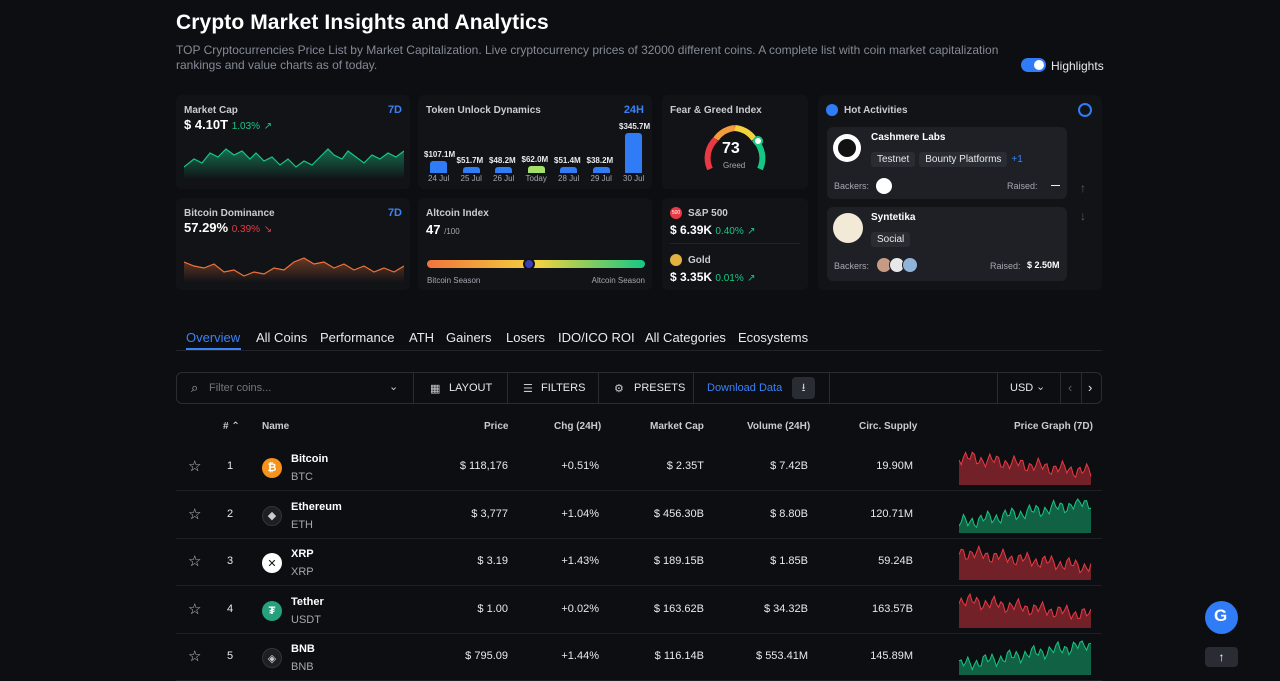 This screenshot has width=1280, height=681. What do you see at coordinates (645, 388) in the screenshot?
I see `presets-button: ⚙ PRESETS` at bounding box center [645, 388].